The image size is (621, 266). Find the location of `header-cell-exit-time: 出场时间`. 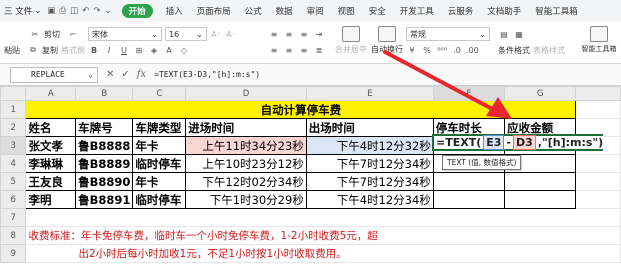

header-cell-exit-time: 出场时间 is located at coordinates (369, 127).